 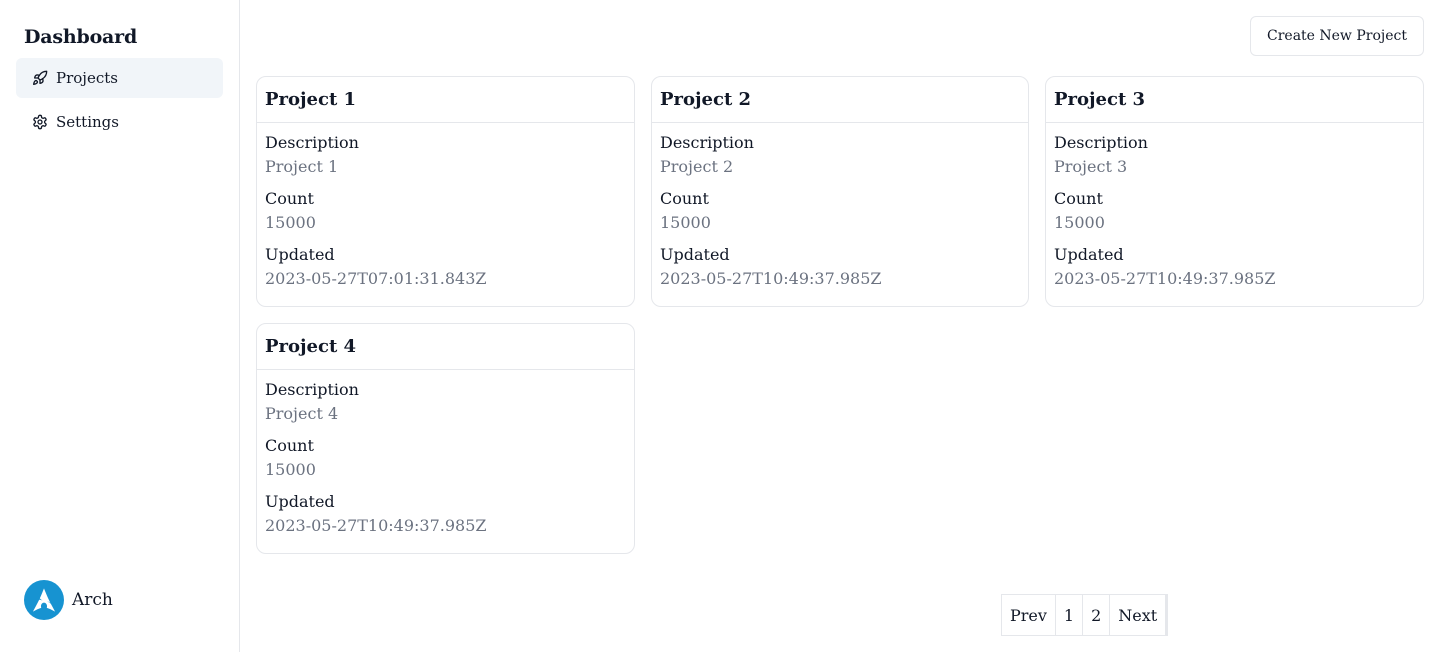 What do you see at coordinates (119, 78) in the screenshot?
I see `sidebar-item-projects: Projects` at bounding box center [119, 78].